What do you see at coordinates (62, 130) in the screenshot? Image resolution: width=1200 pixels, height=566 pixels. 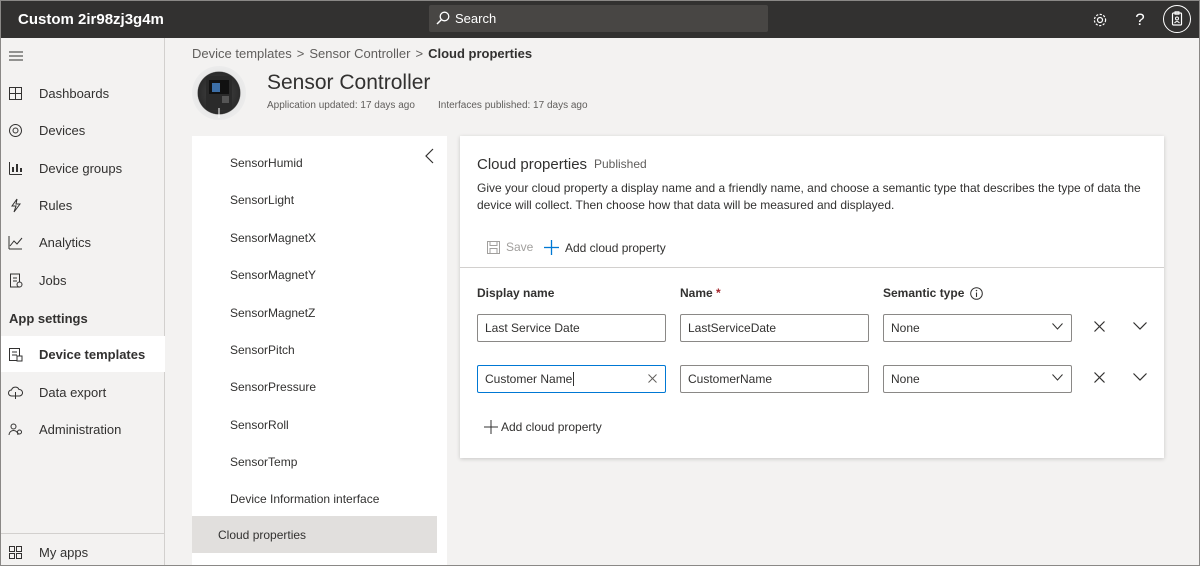 I see `sidebar-item-label: Devices` at bounding box center [62, 130].